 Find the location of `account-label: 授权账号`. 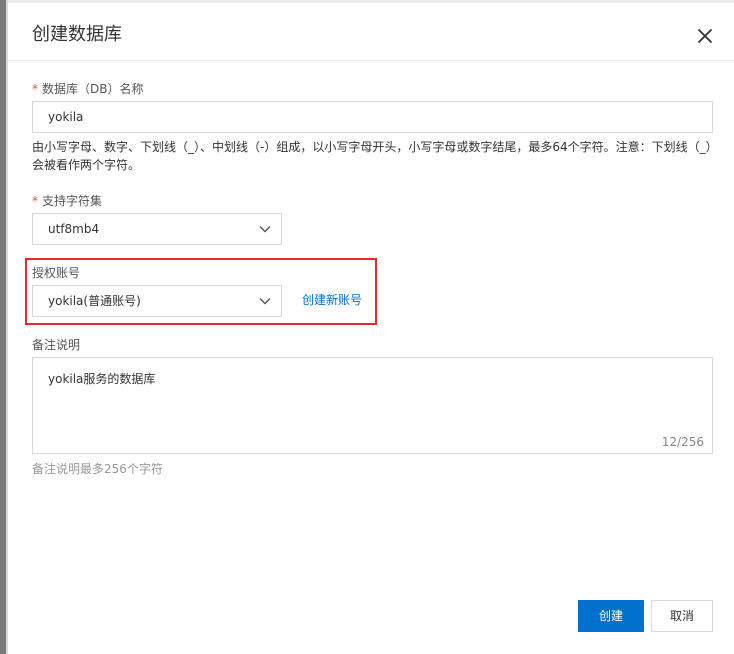

account-label: 授权账号 is located at coordinates (56, 273).